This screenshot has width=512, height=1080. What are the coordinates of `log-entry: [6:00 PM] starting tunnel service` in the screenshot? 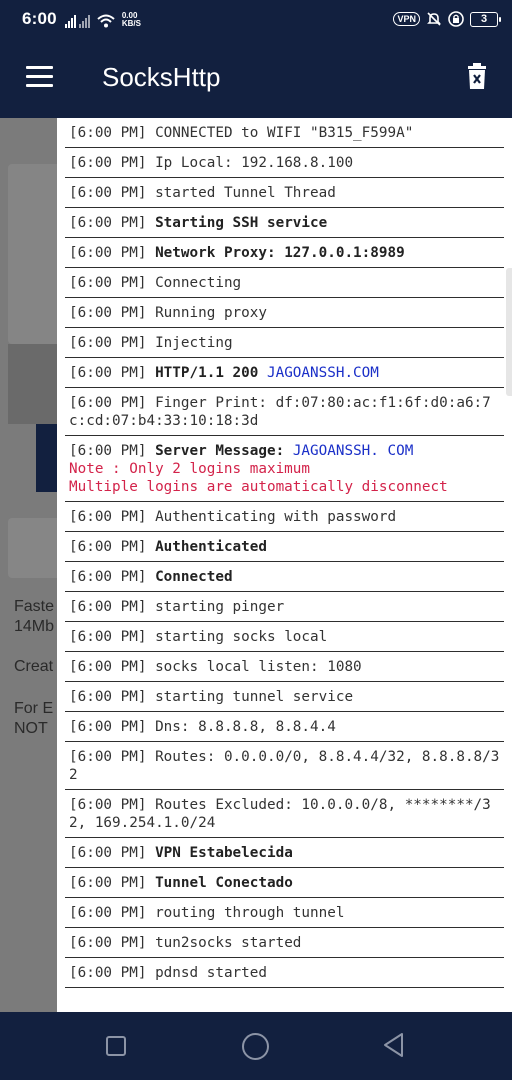 It's located at (284, 697).